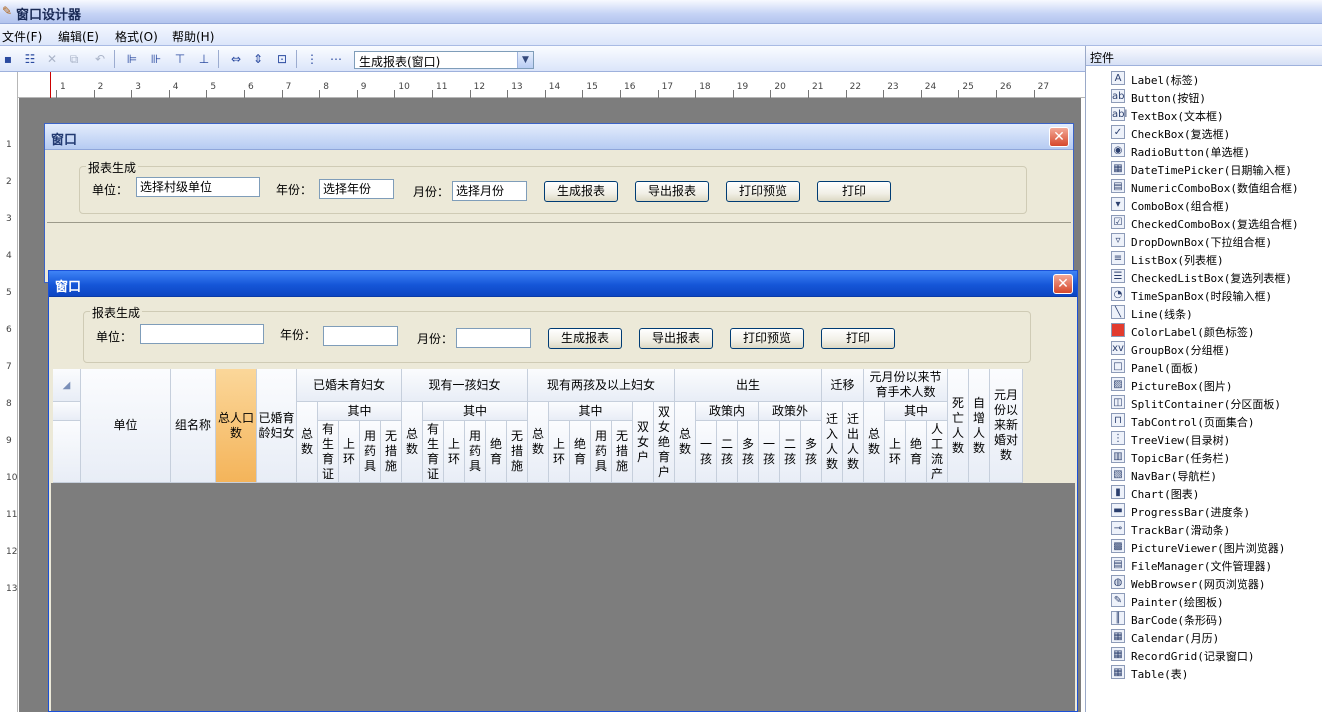 This screenshot has height=712, width=1322. I want to click on control-item: ▩ PictureViewer(图片浏览器), so click(1213, 547).